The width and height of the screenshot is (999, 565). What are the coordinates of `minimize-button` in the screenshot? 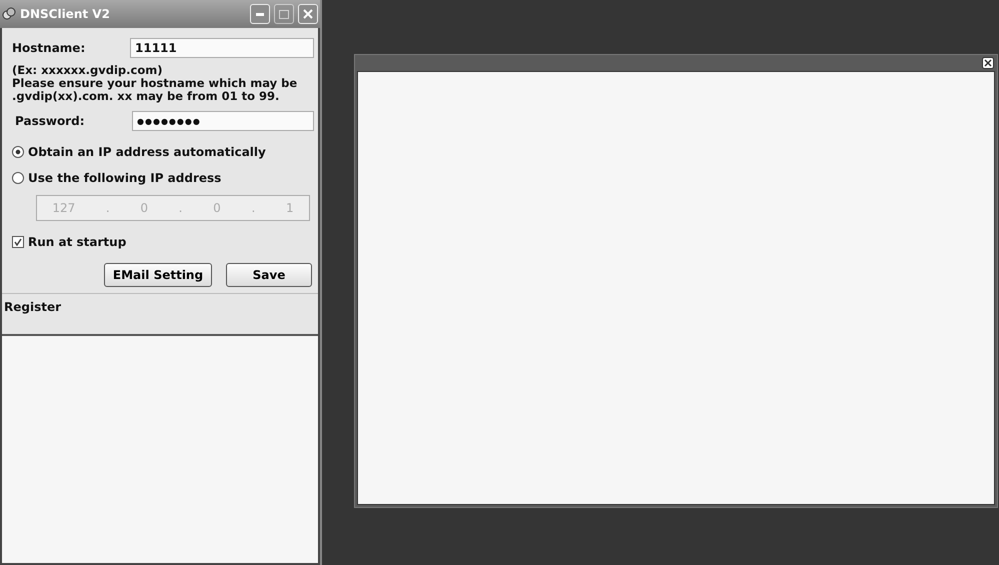 It's located at (260, 14).